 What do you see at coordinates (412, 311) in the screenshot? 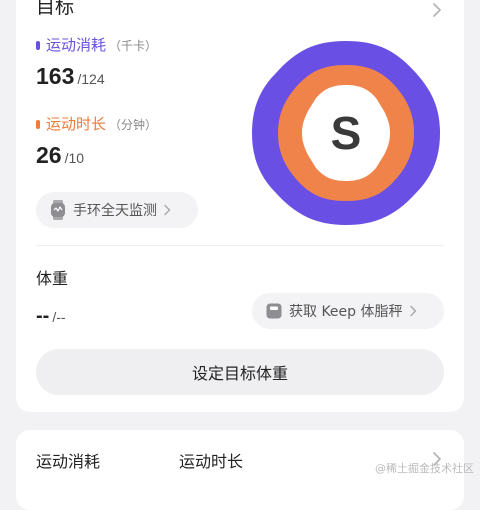
I see `get-scale-chevron-icon` at bounding box center [412, 311].